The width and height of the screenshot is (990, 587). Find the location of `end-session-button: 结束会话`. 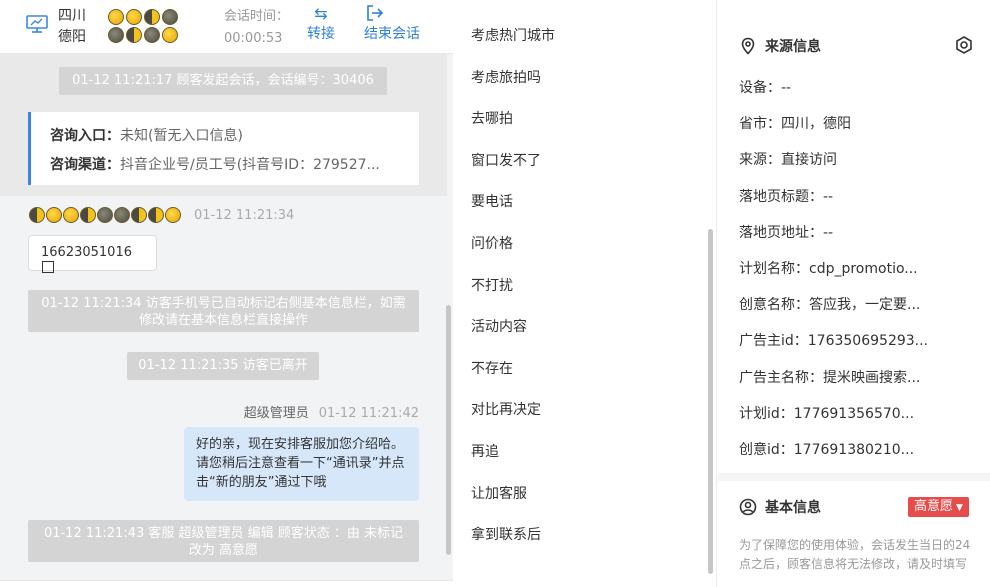

end-session-button: 结束会话 is located at coordinates (392, 24).